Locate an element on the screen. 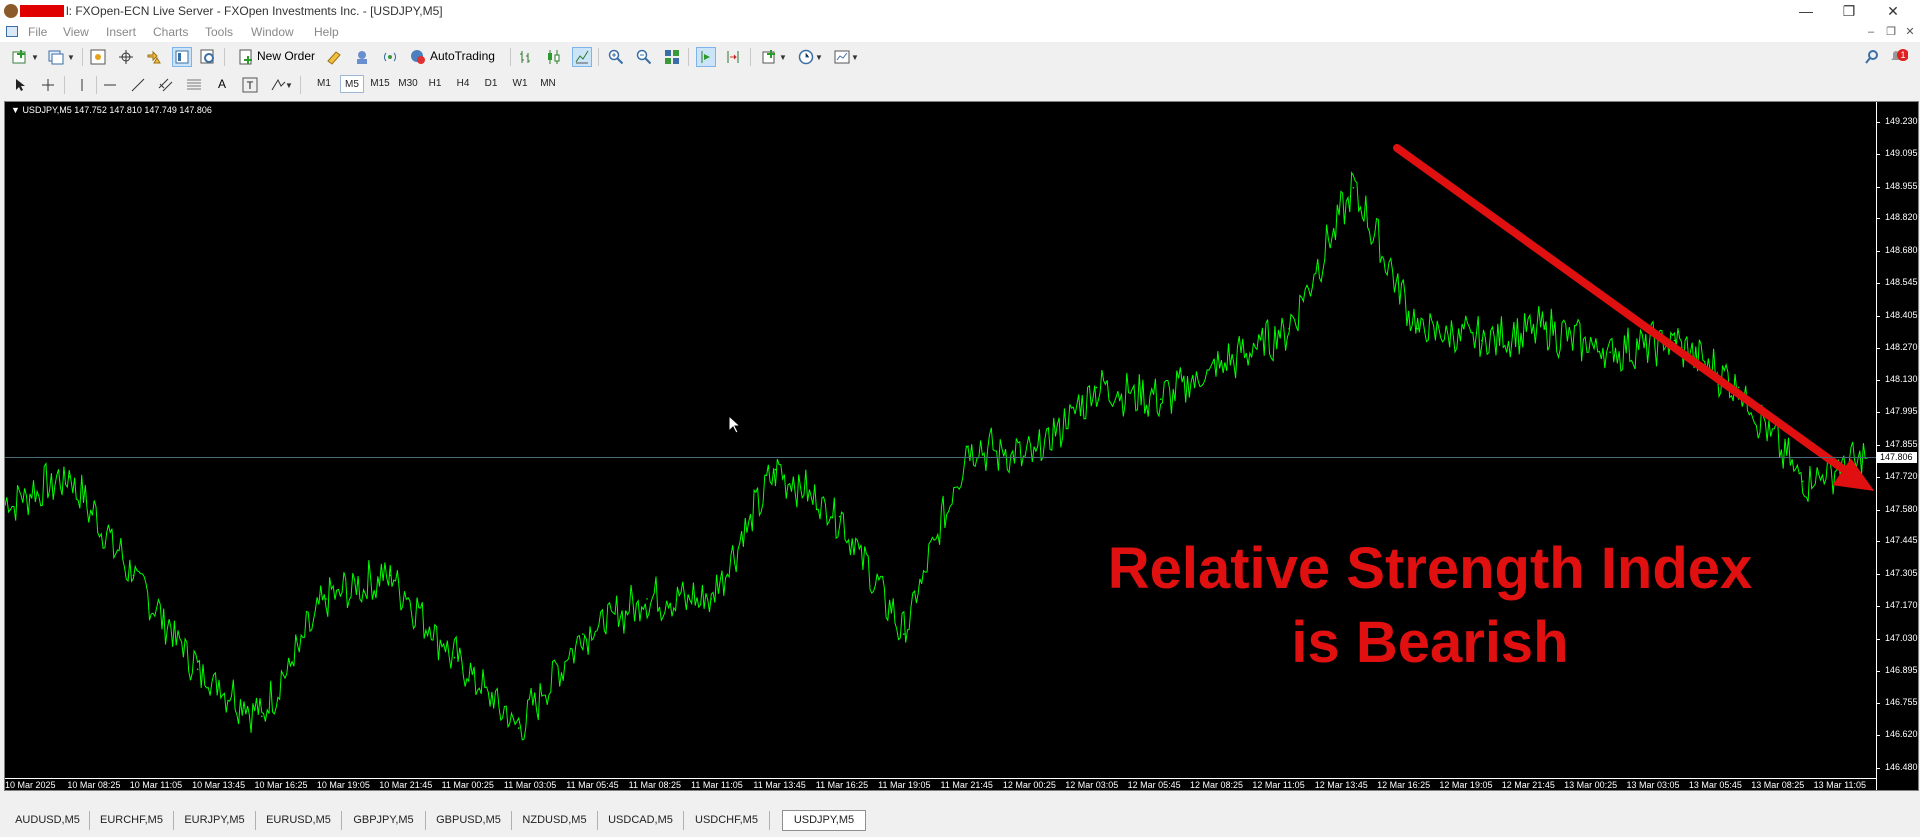  new-order-icon is located at coordinates (246, 57).